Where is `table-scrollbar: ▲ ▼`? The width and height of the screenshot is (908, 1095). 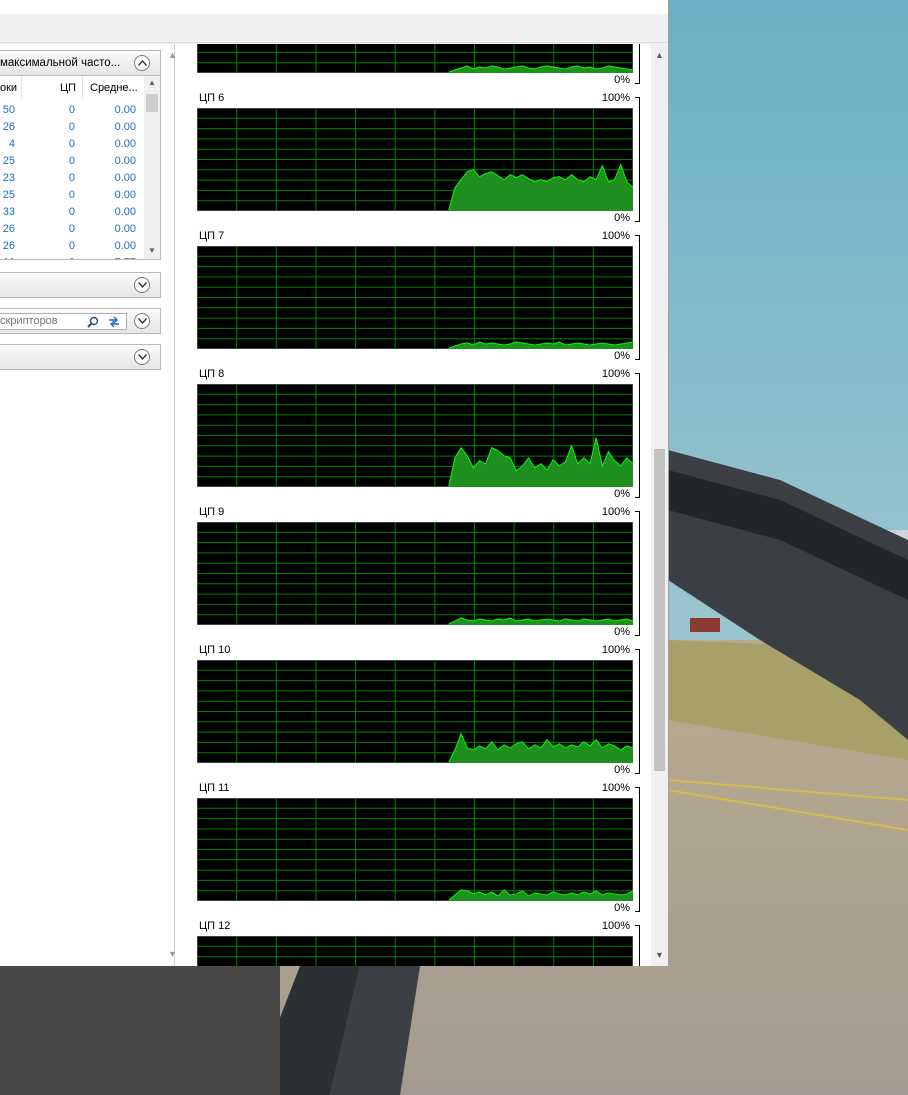
table-scrollbar: ▲ ▼ is located at coordinates (152, 167).